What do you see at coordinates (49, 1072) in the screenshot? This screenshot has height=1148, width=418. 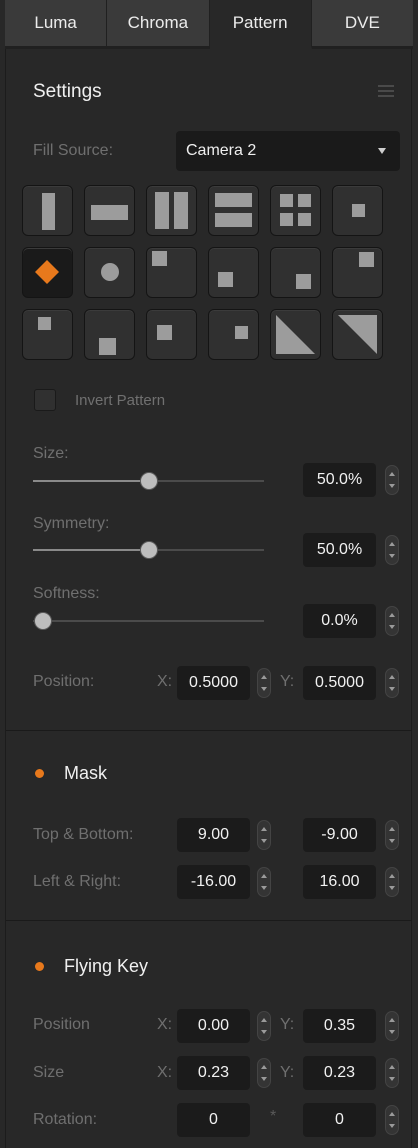 I see `fk-size-label: Size` at bounding box center [49, 1072].